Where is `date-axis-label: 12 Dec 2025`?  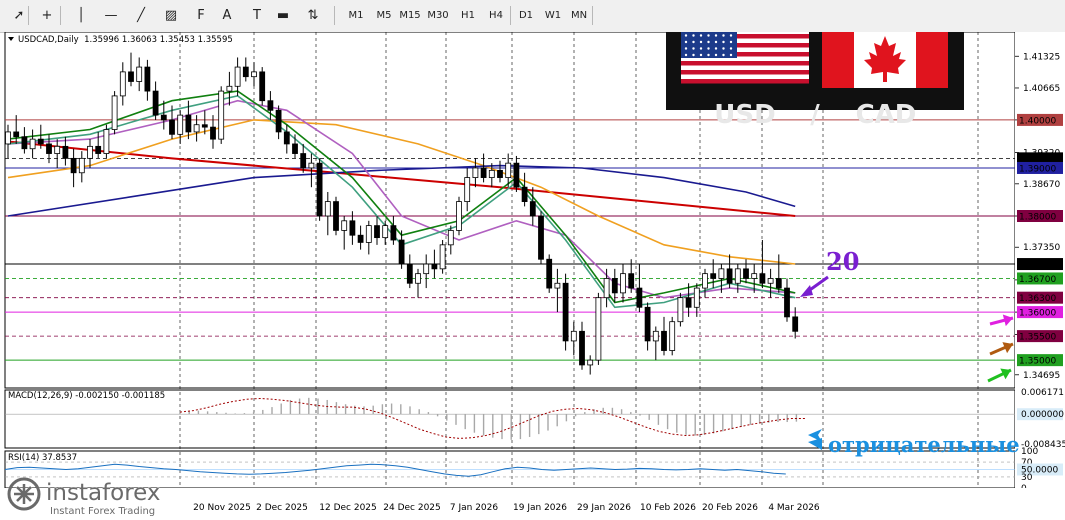 date-axis-label: 12 Dec 2025 is located at coordinates (348, 508).